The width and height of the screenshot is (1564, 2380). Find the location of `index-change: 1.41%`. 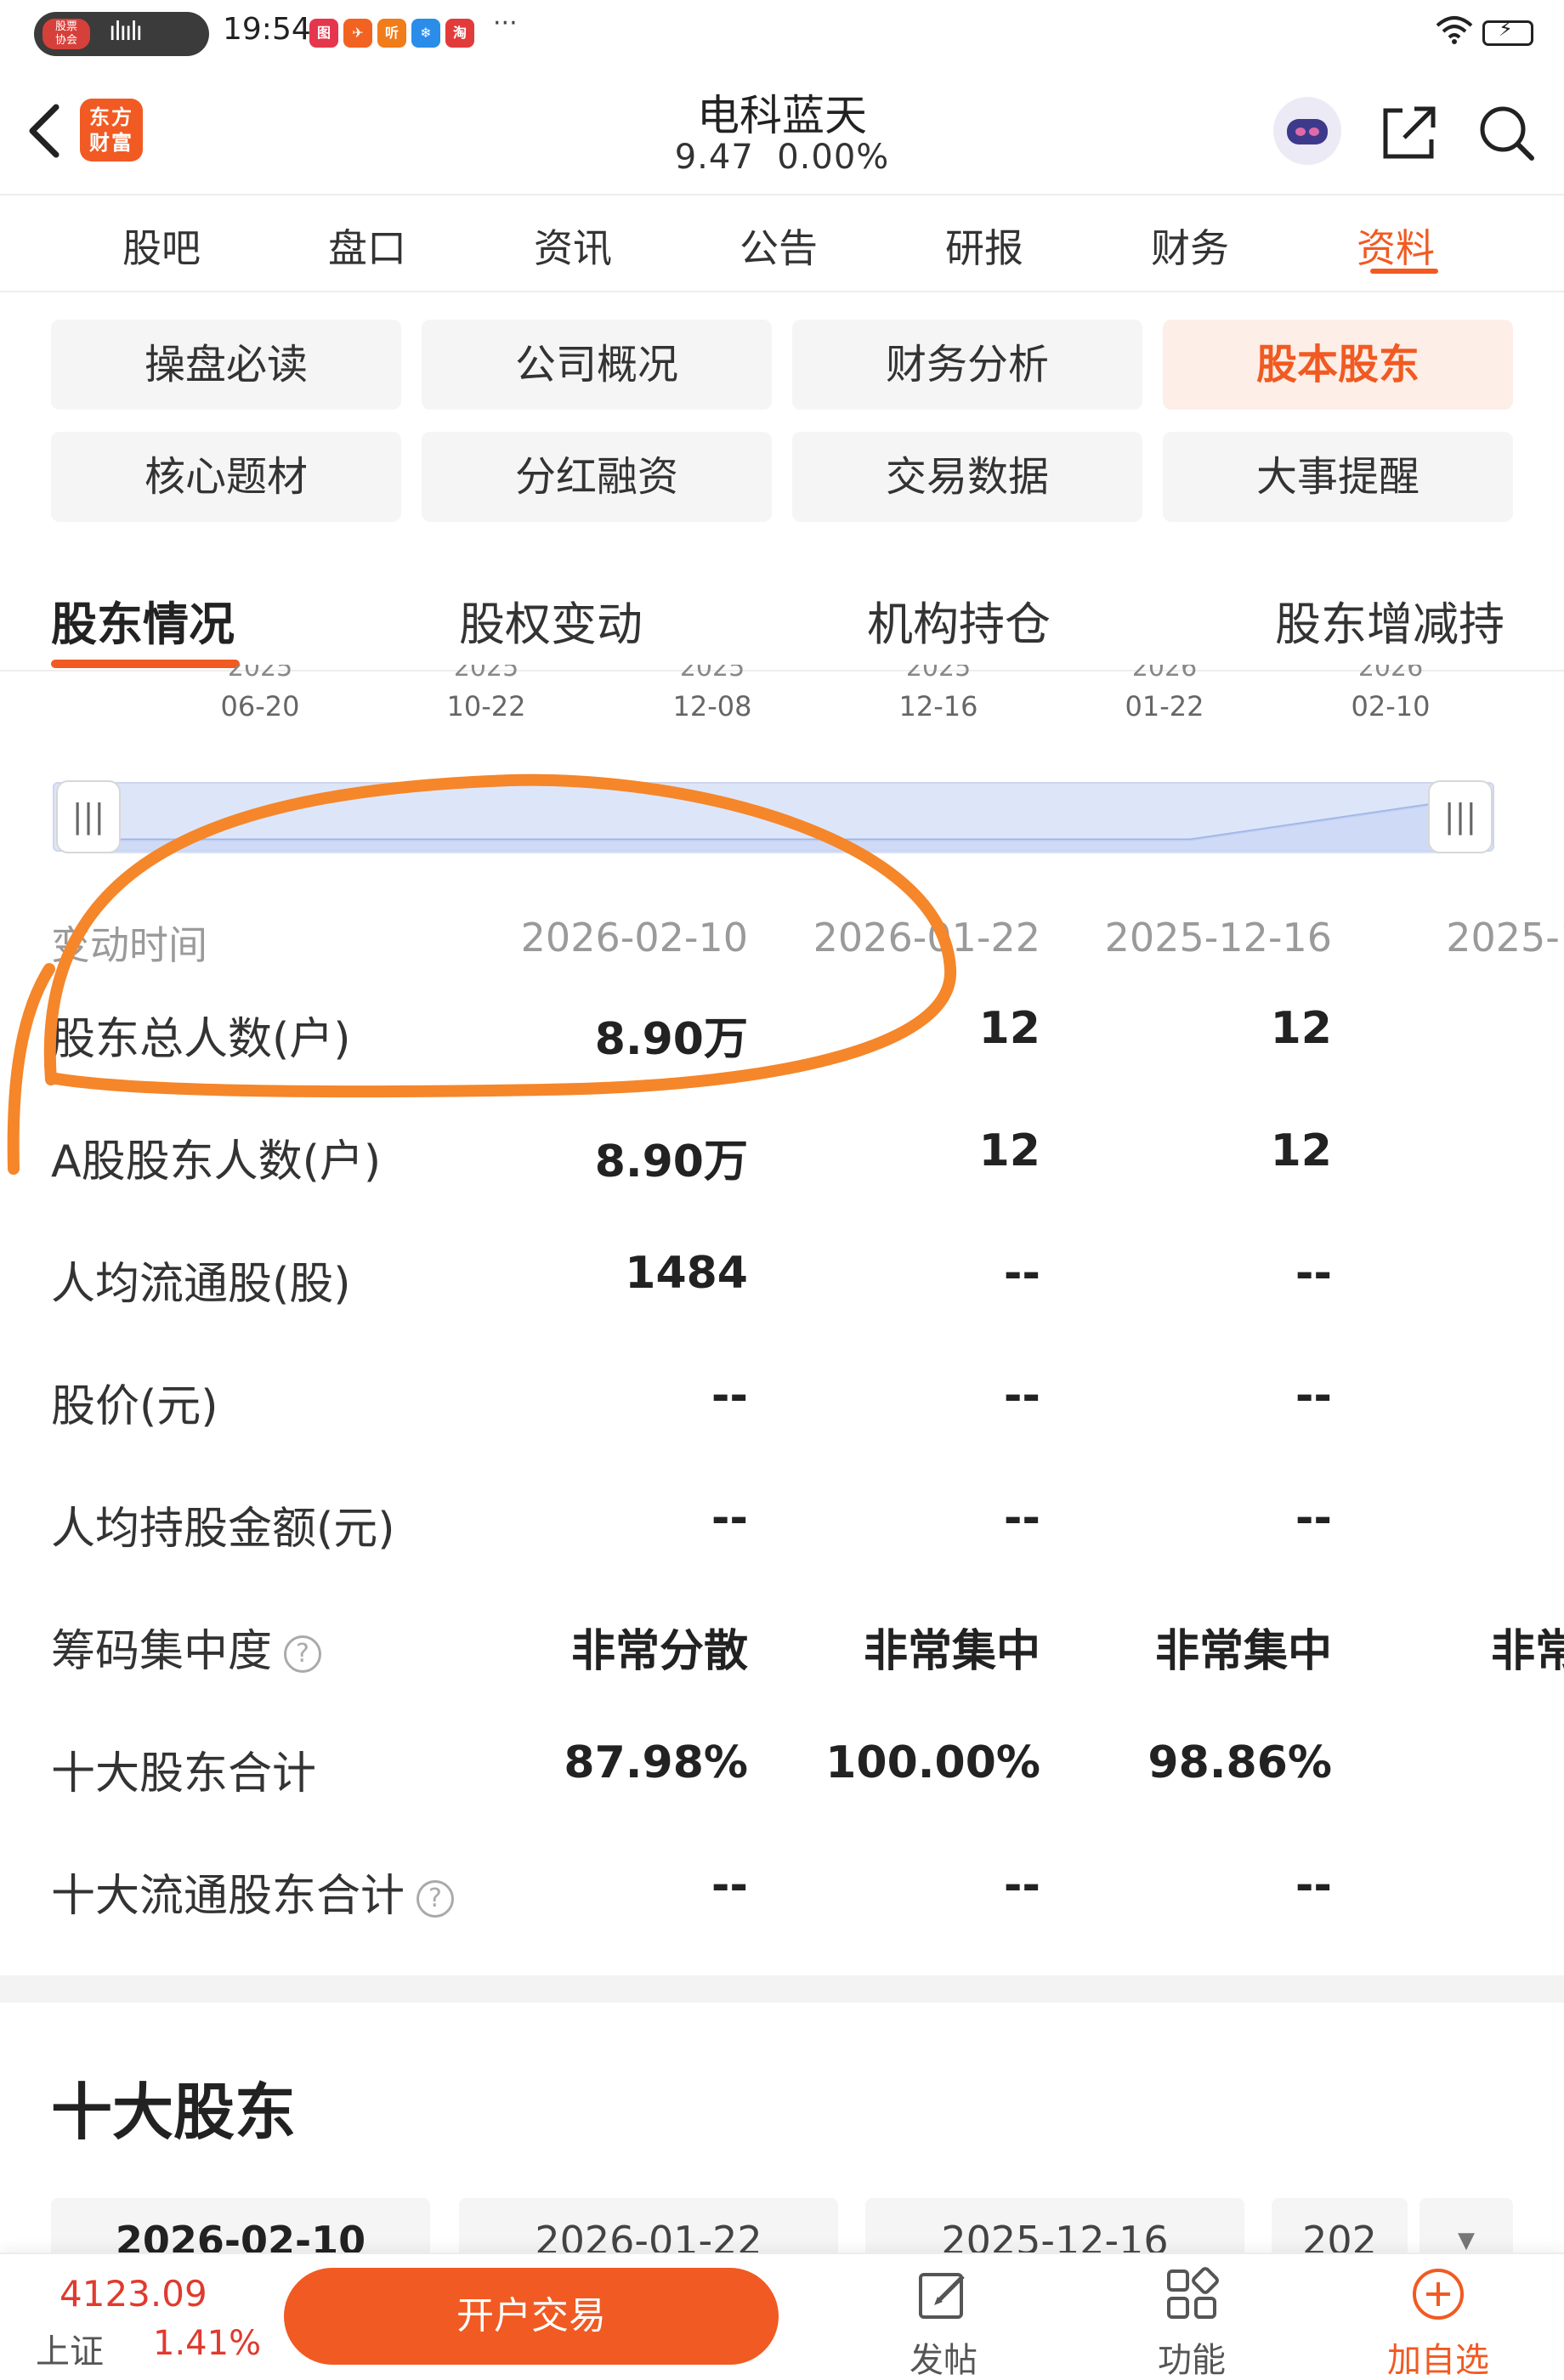

index-change: 1.41% is located at coordinates (207, 2343).